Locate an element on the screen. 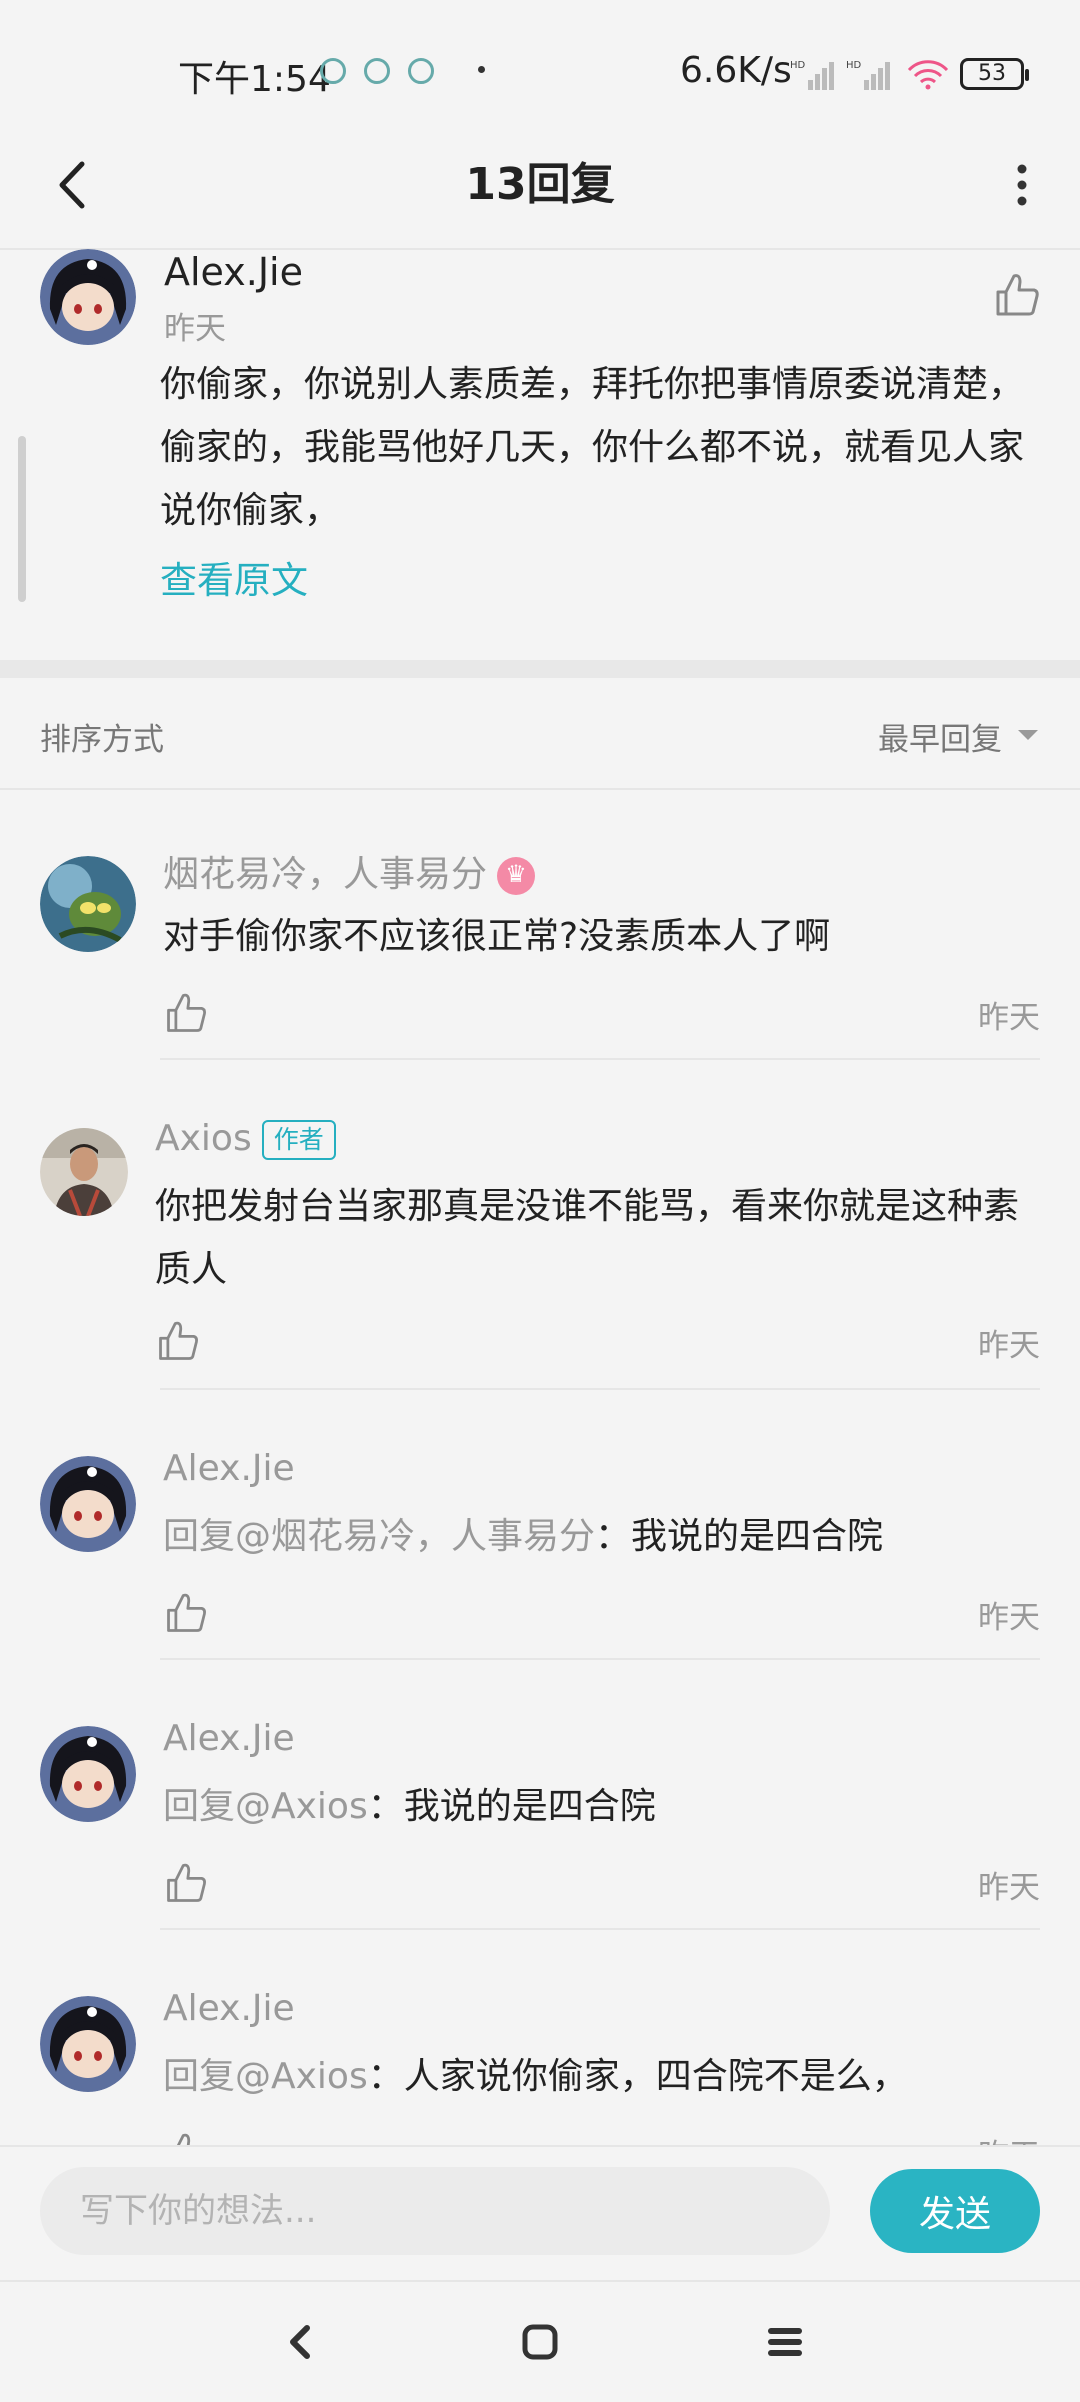 The height and width of the screenshot is (2402, 1080). reply-text: 回复@烟花易冷，人事易分：我说的是四合院 is located at coordinates (603, 1536).